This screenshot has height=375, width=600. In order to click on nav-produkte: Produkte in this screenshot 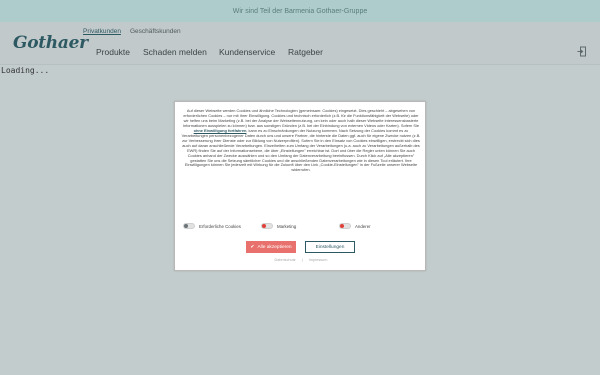, I will do `click(113, 52)`.